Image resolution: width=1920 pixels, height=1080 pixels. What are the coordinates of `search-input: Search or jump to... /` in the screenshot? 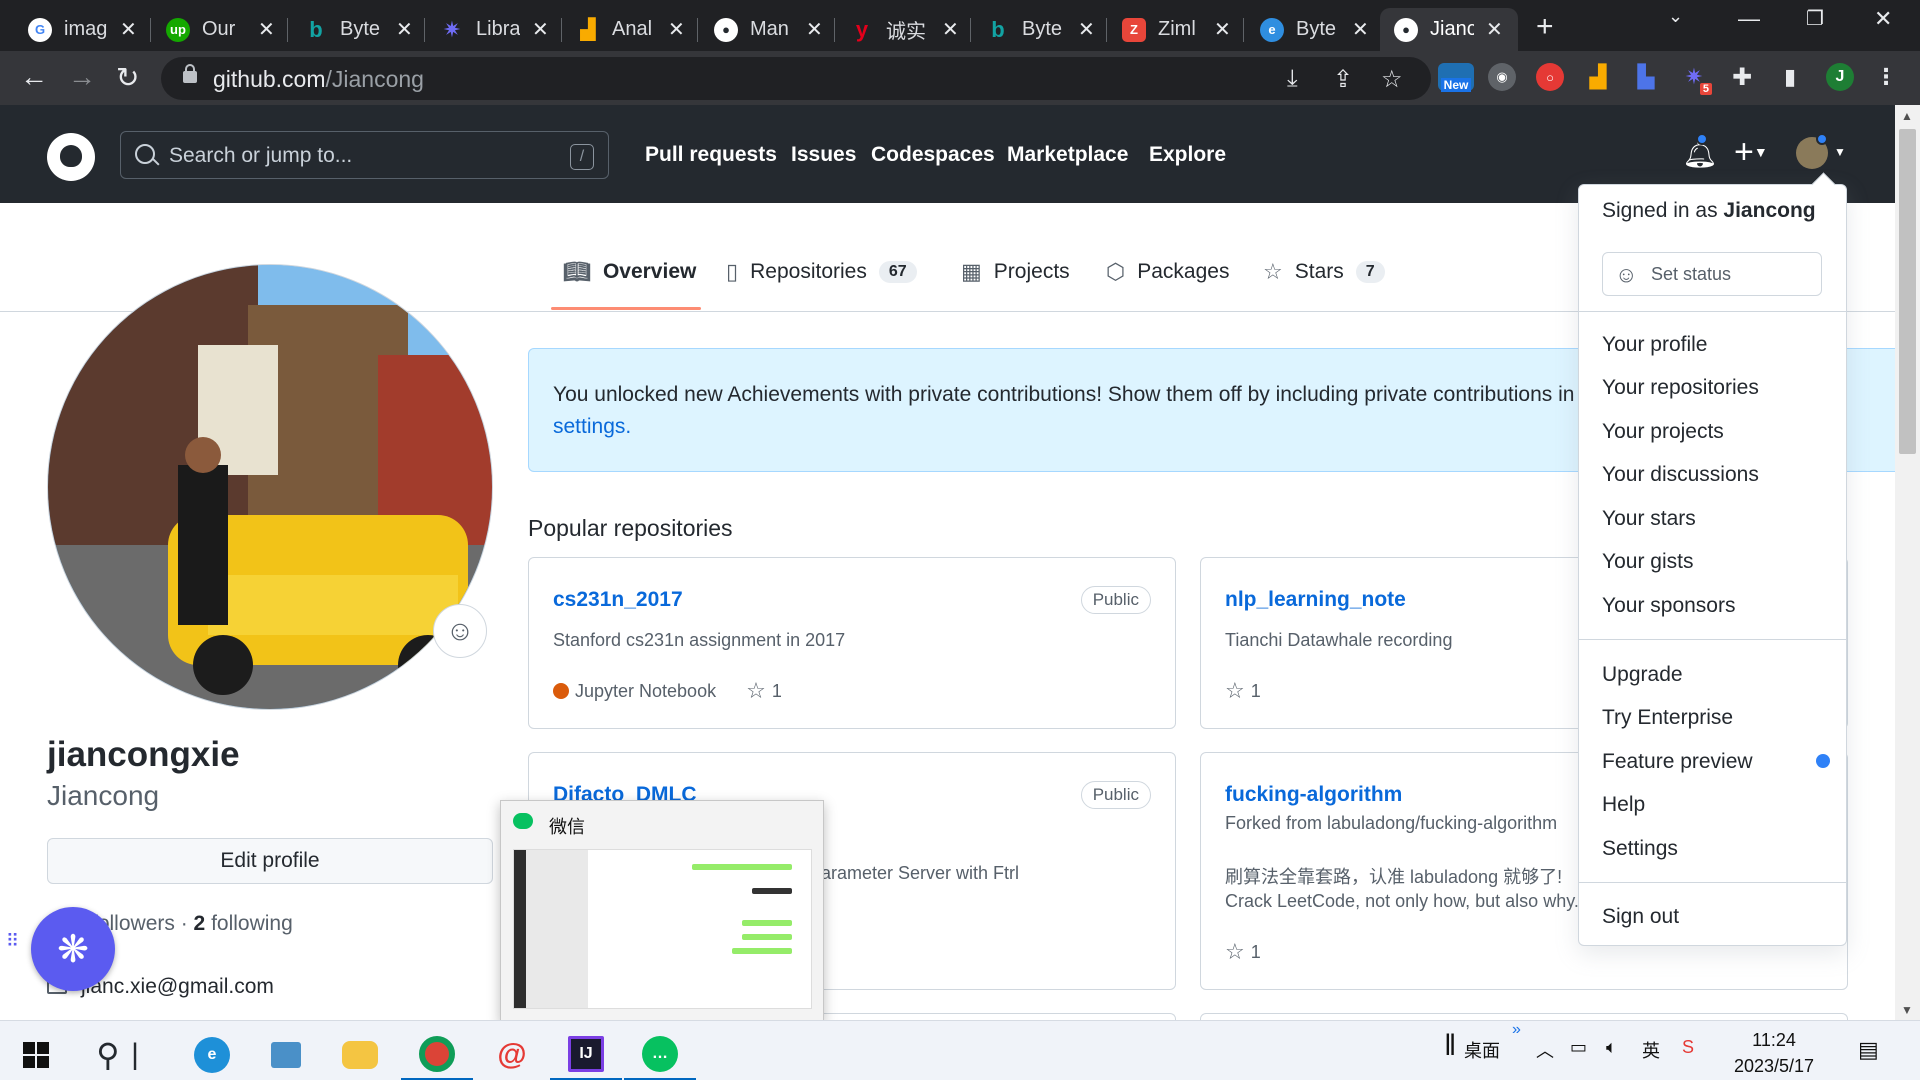 It's located at (364, 155).